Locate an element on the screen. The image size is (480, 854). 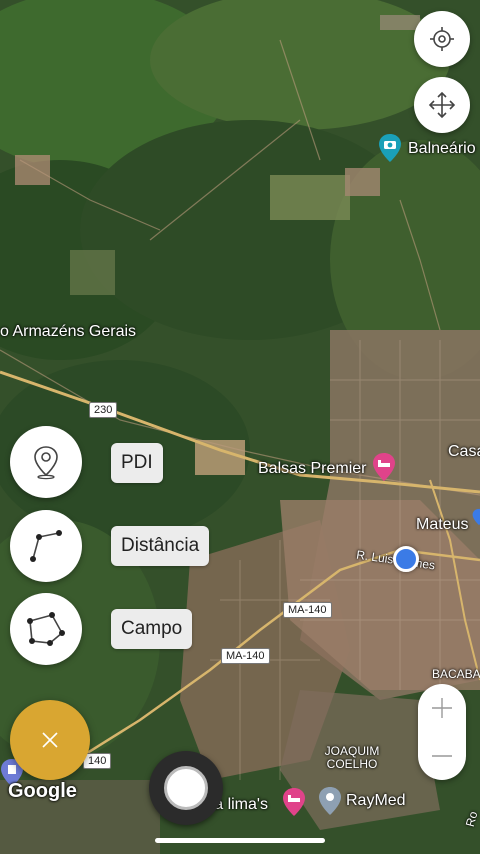
close-tools-button is located at coordinates (50, 740).